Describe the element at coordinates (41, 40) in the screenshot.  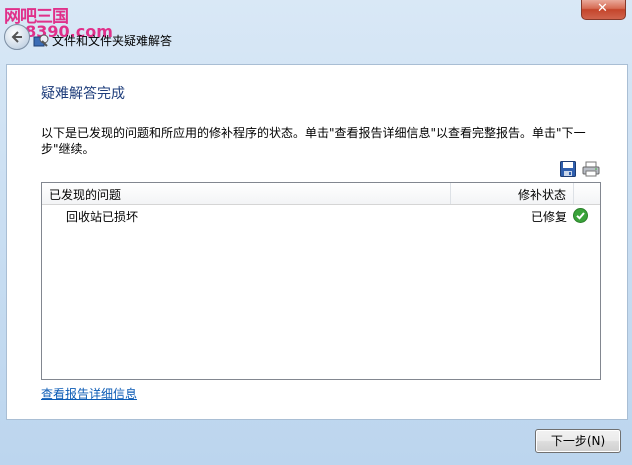
I see `troubleshooter-icon` at that location.